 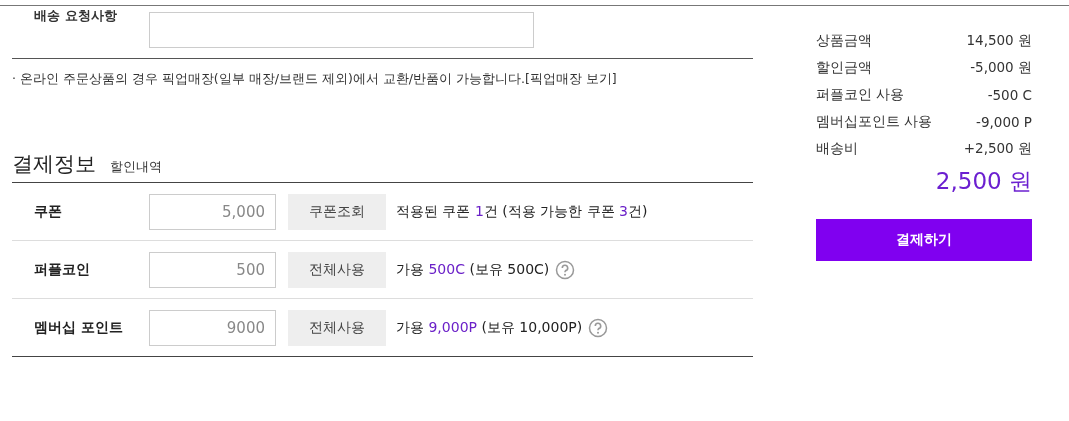 What do you see at coordinates (48, 211) in the screenshot?
I see `row-label: 쿠폰` at bounding box center [48, 211].